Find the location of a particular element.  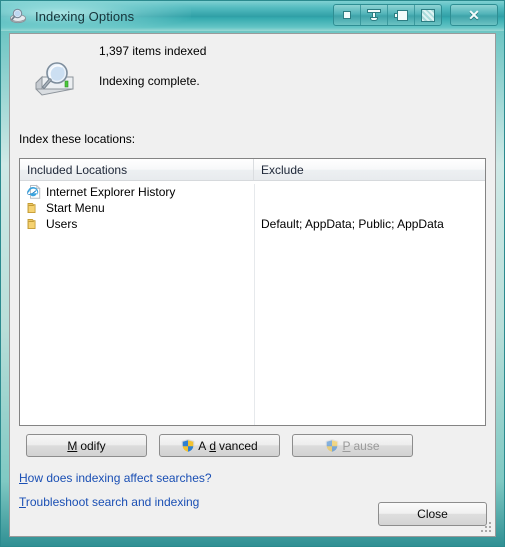

indexing-state-text: Indexing complete. is located at coordinates (149, 81).